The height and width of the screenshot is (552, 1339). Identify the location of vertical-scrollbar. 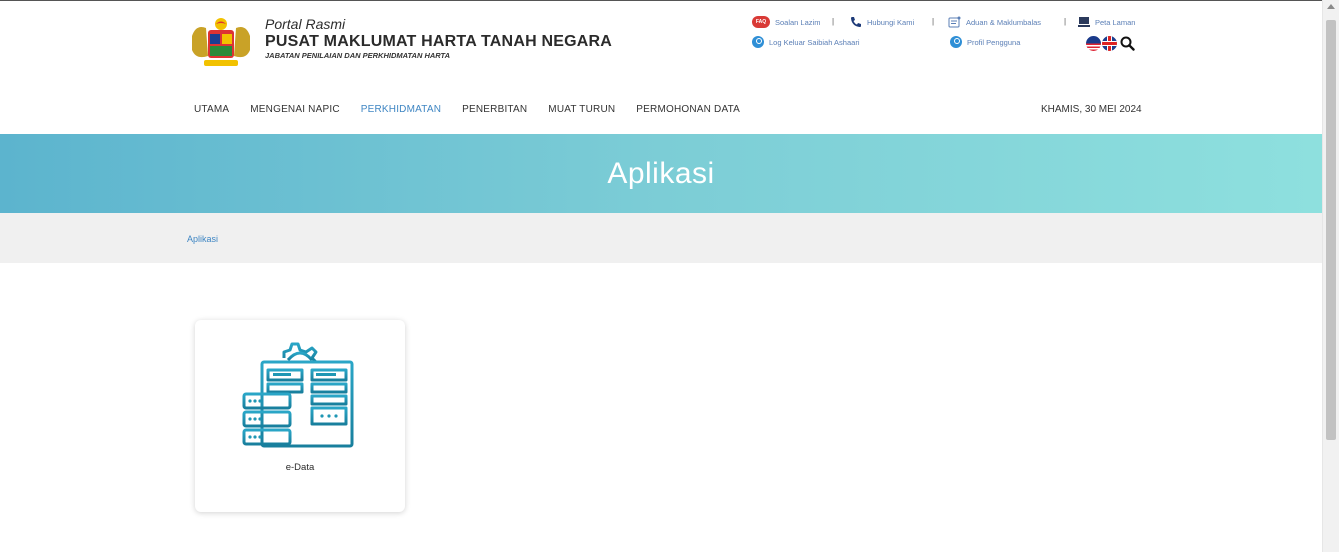
(1330, 276).